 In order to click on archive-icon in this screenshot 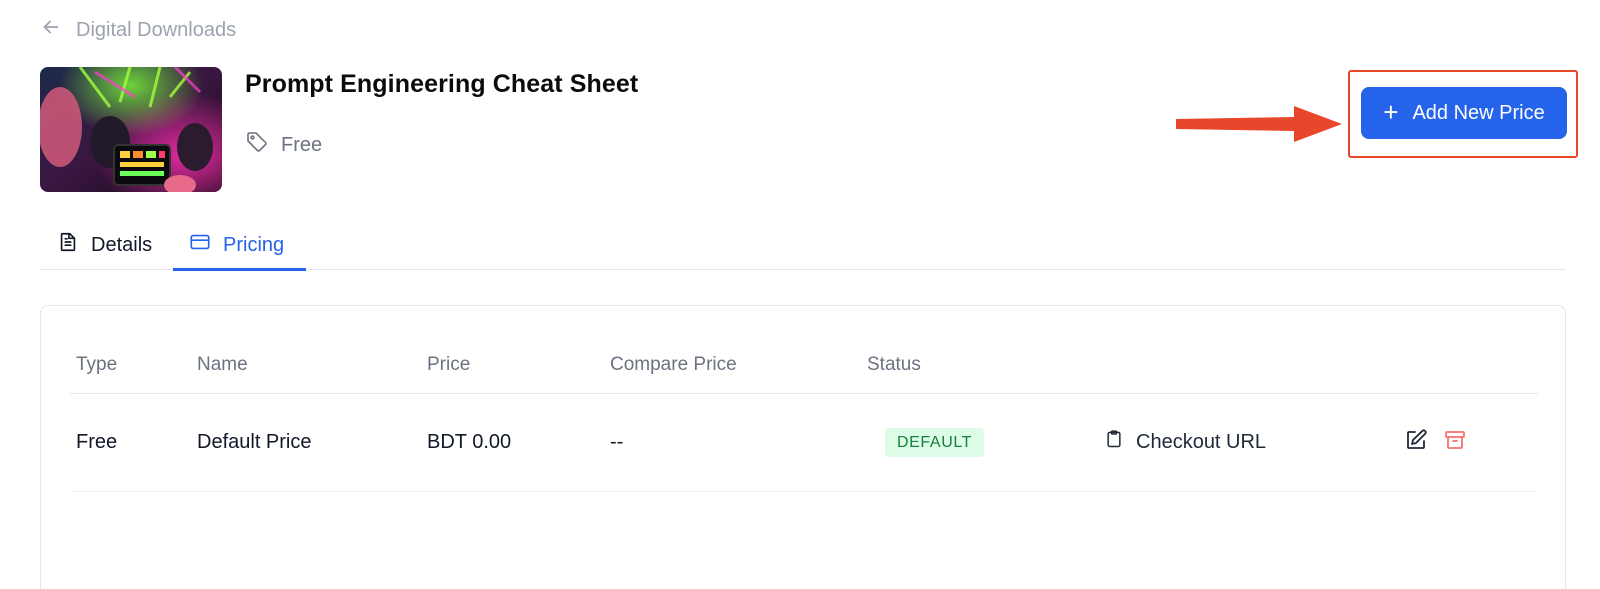, I will do `click(1455, 442)`.